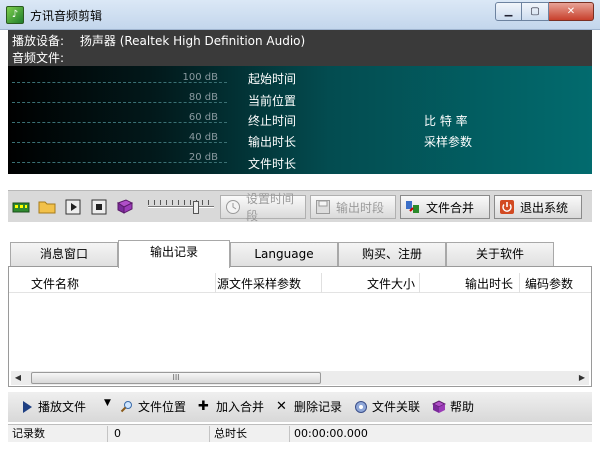  I want to click on horizontal-scrollbar: ◀ III ▶, so click(300, 378).